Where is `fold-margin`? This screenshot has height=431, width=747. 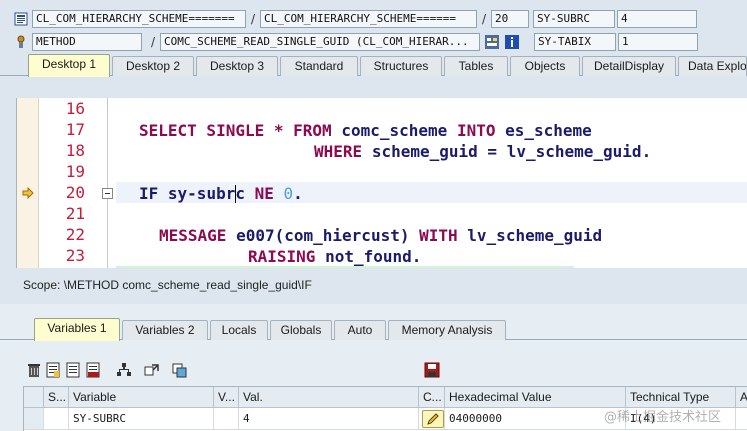 fold-margin is located at coordinates (107, 183).